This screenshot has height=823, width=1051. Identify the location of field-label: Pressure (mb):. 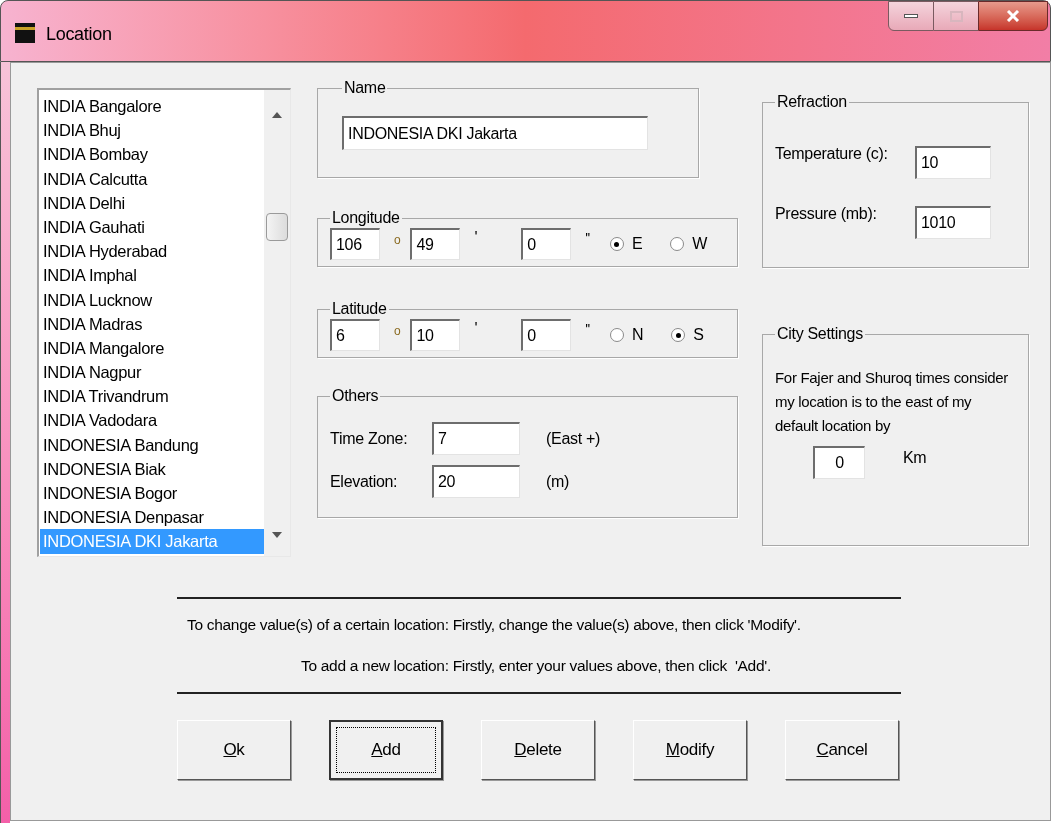
(826, 214).